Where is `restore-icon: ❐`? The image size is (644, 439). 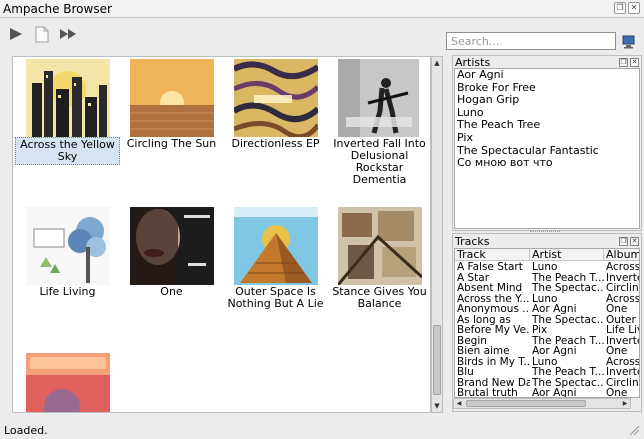
restore-icon: ❐ is located at coordinates (620, 8).